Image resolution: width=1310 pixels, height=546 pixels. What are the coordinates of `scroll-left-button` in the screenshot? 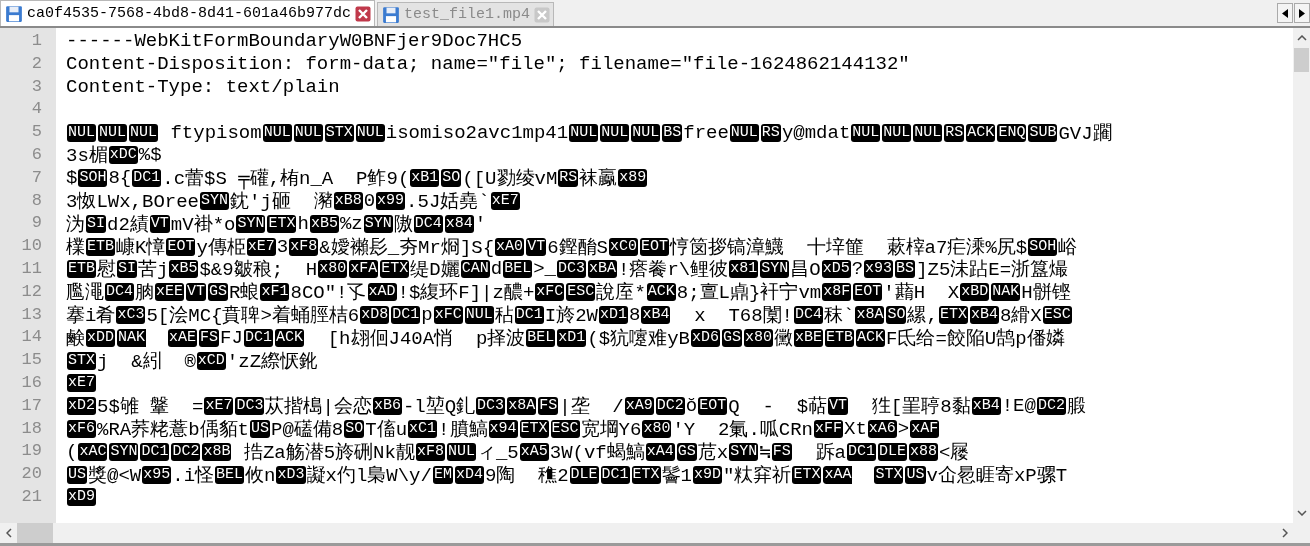 It's located at (1285, 13).